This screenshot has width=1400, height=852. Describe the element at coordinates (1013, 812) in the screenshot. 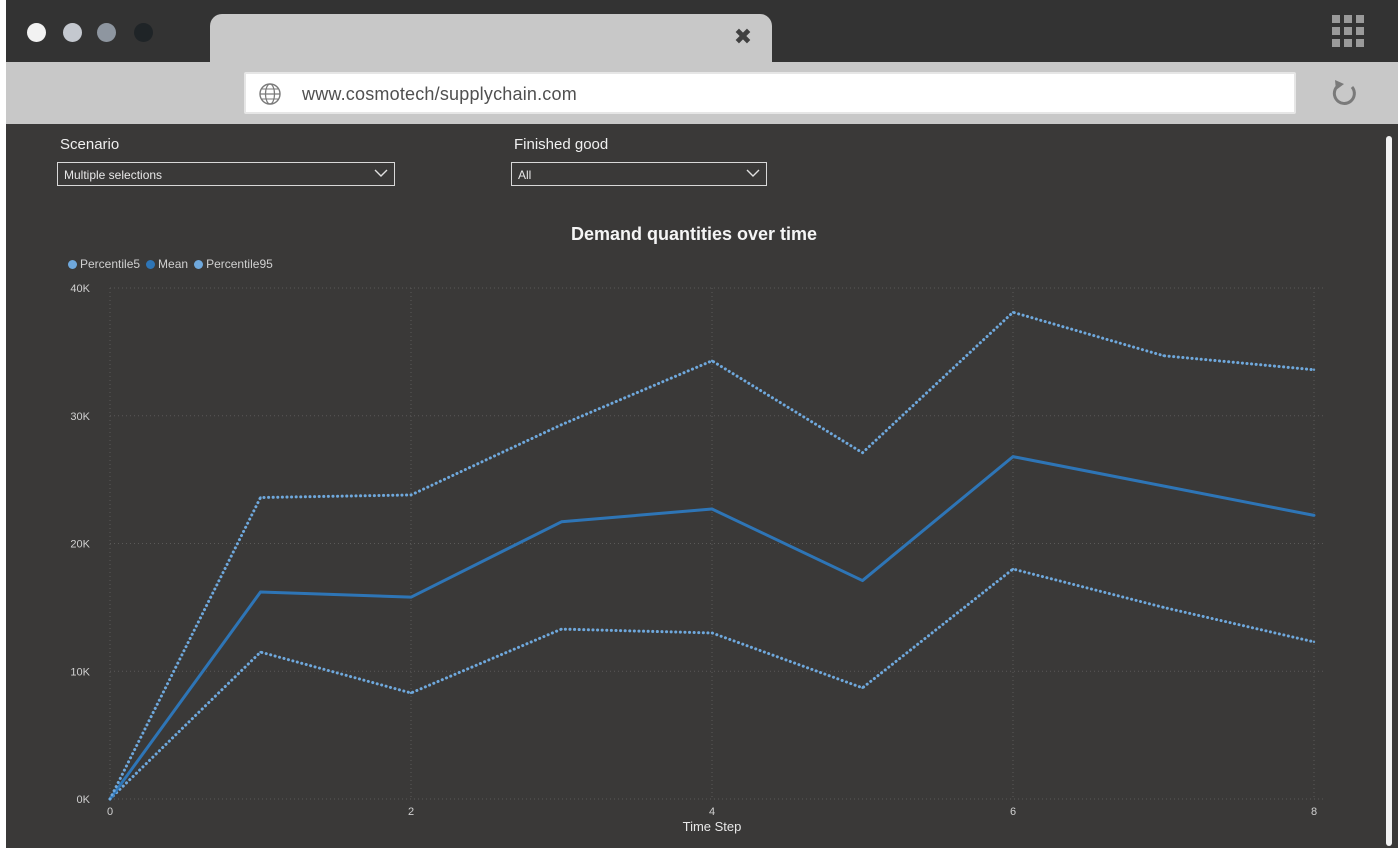

I see `x-tick-label: 6` at that location.